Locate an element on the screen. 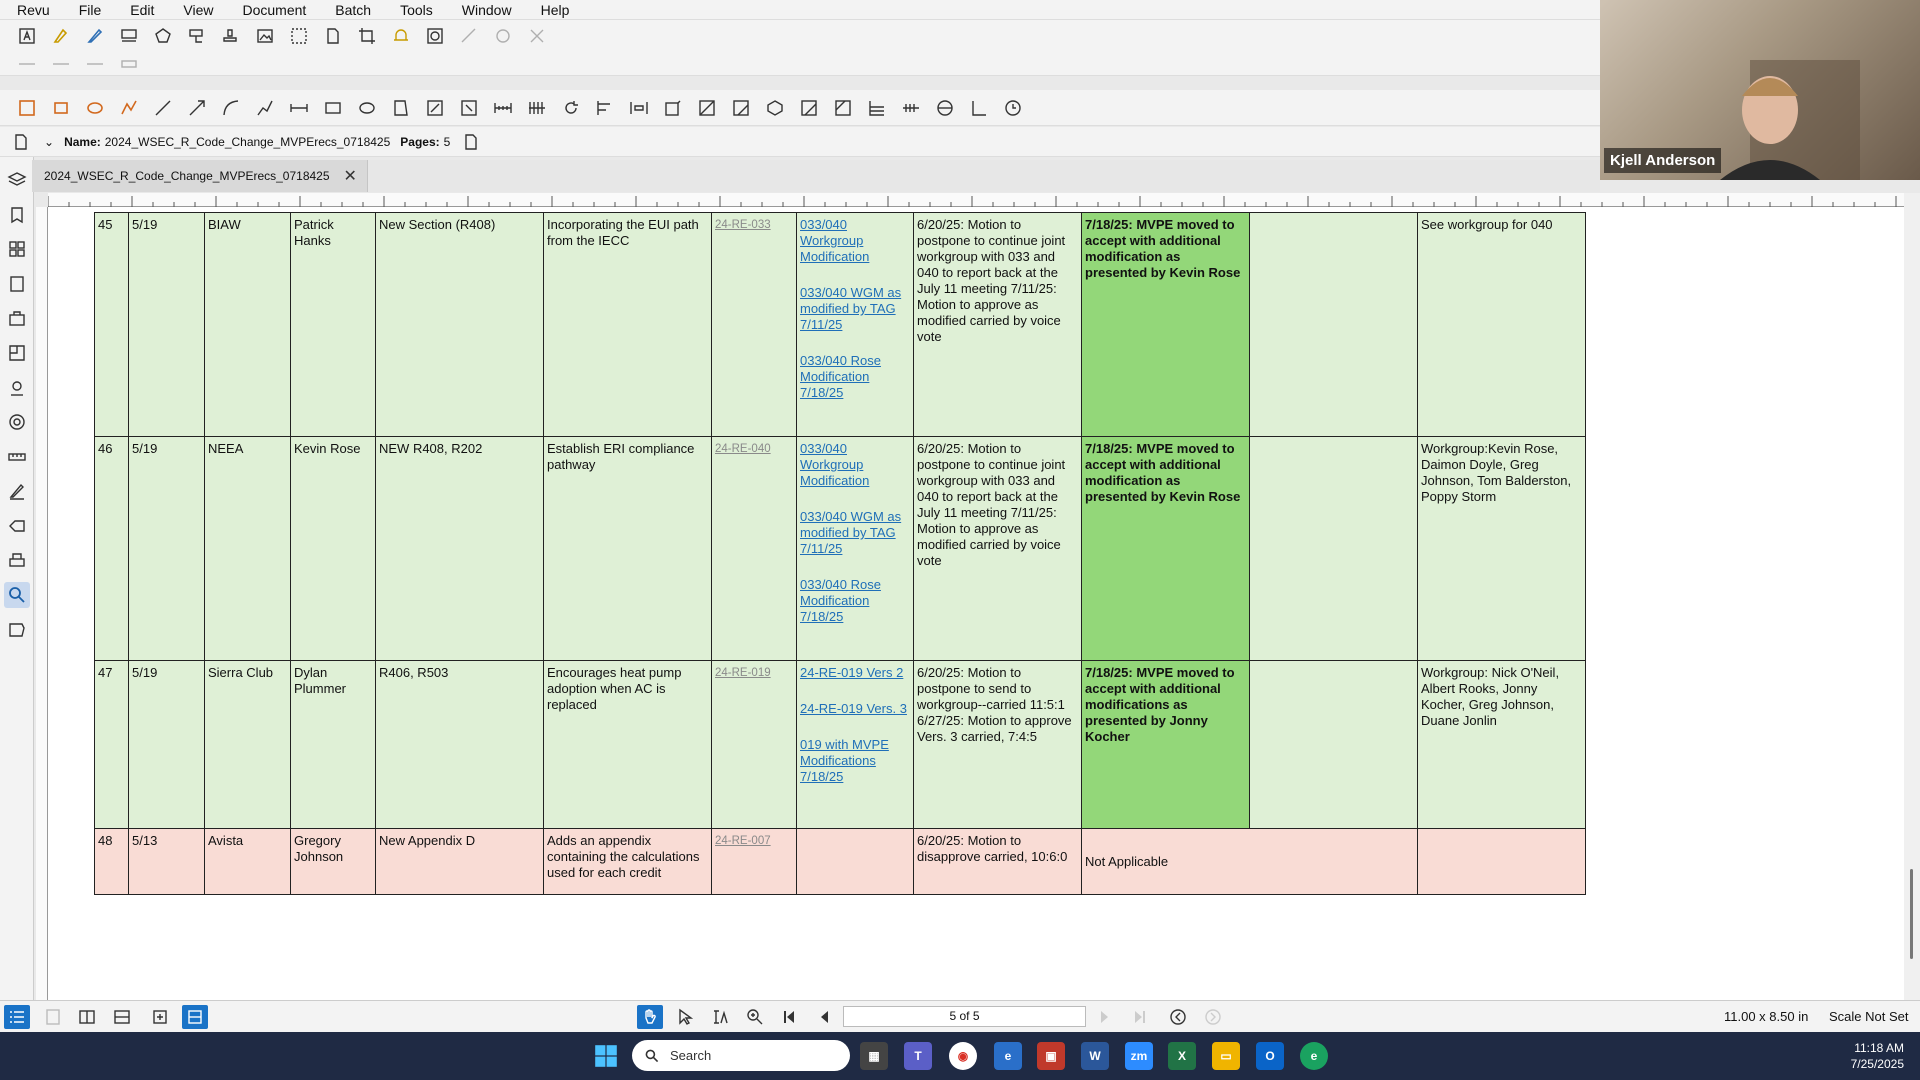 The height and width of the screenshot is (1080, 1920). align-icon is located at coordinates (605, 108).